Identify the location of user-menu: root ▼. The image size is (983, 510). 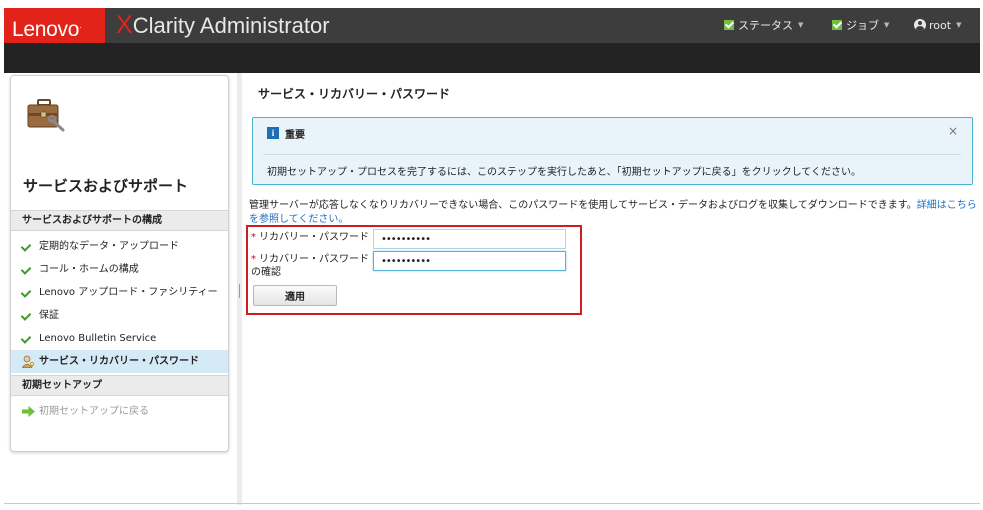
(937, 25).